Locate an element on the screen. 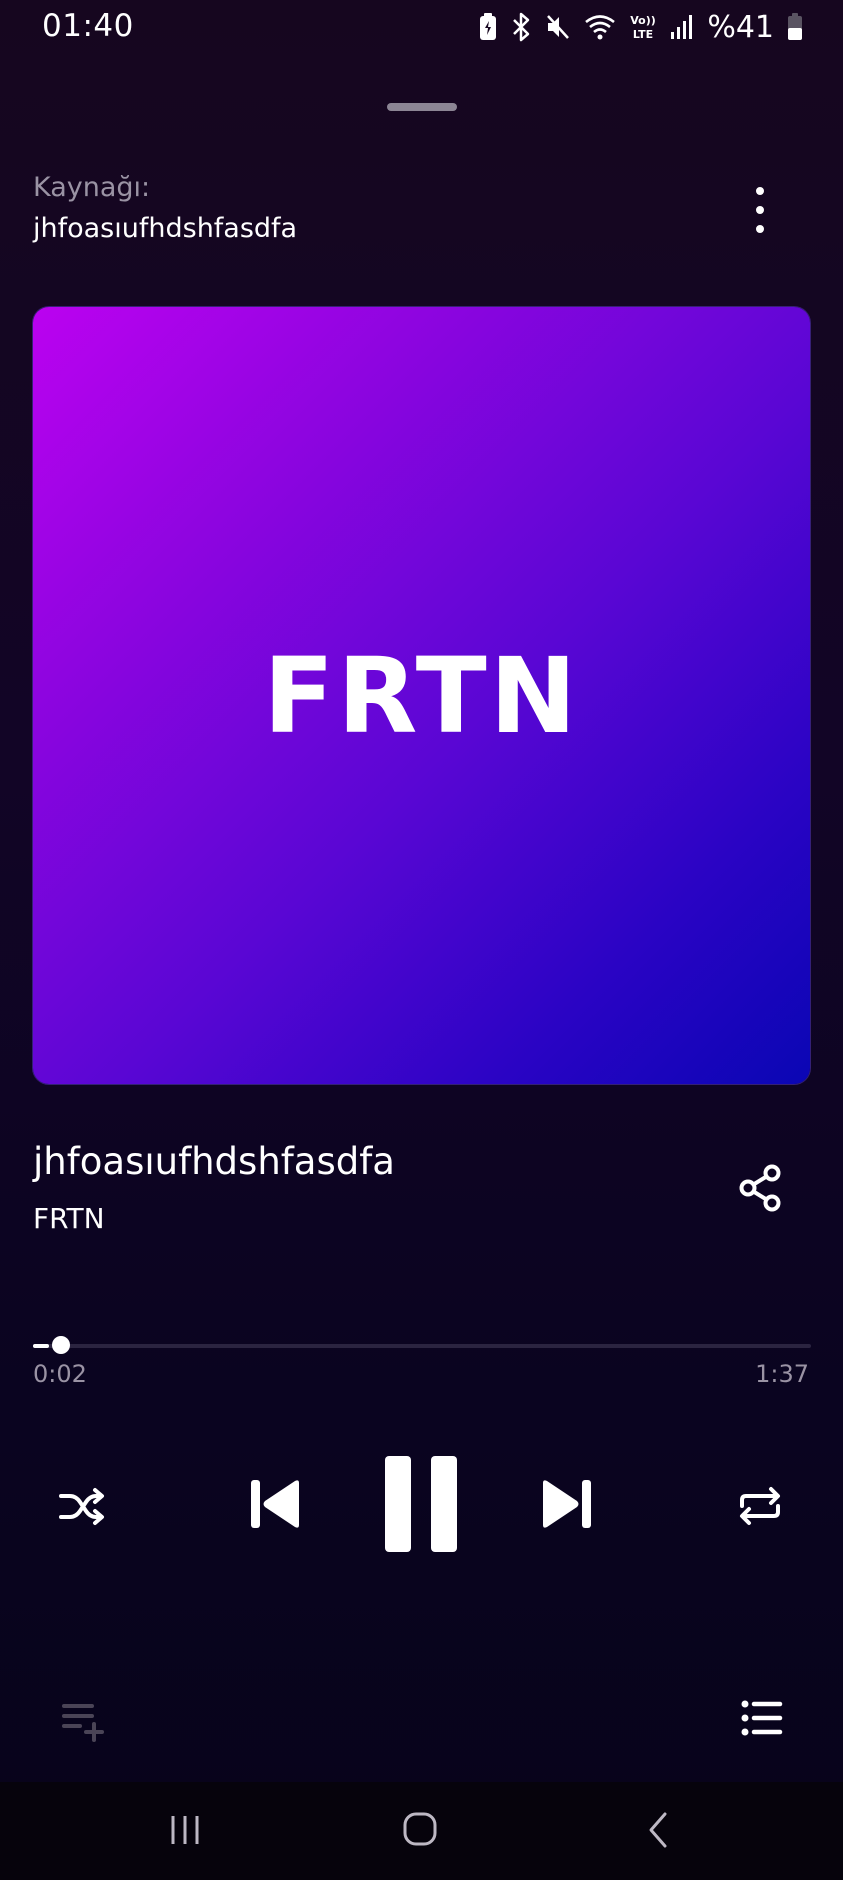 The width and height of the screenshot is (843, 1880). skip-previous-icon is located at coordinates (275, 1504).